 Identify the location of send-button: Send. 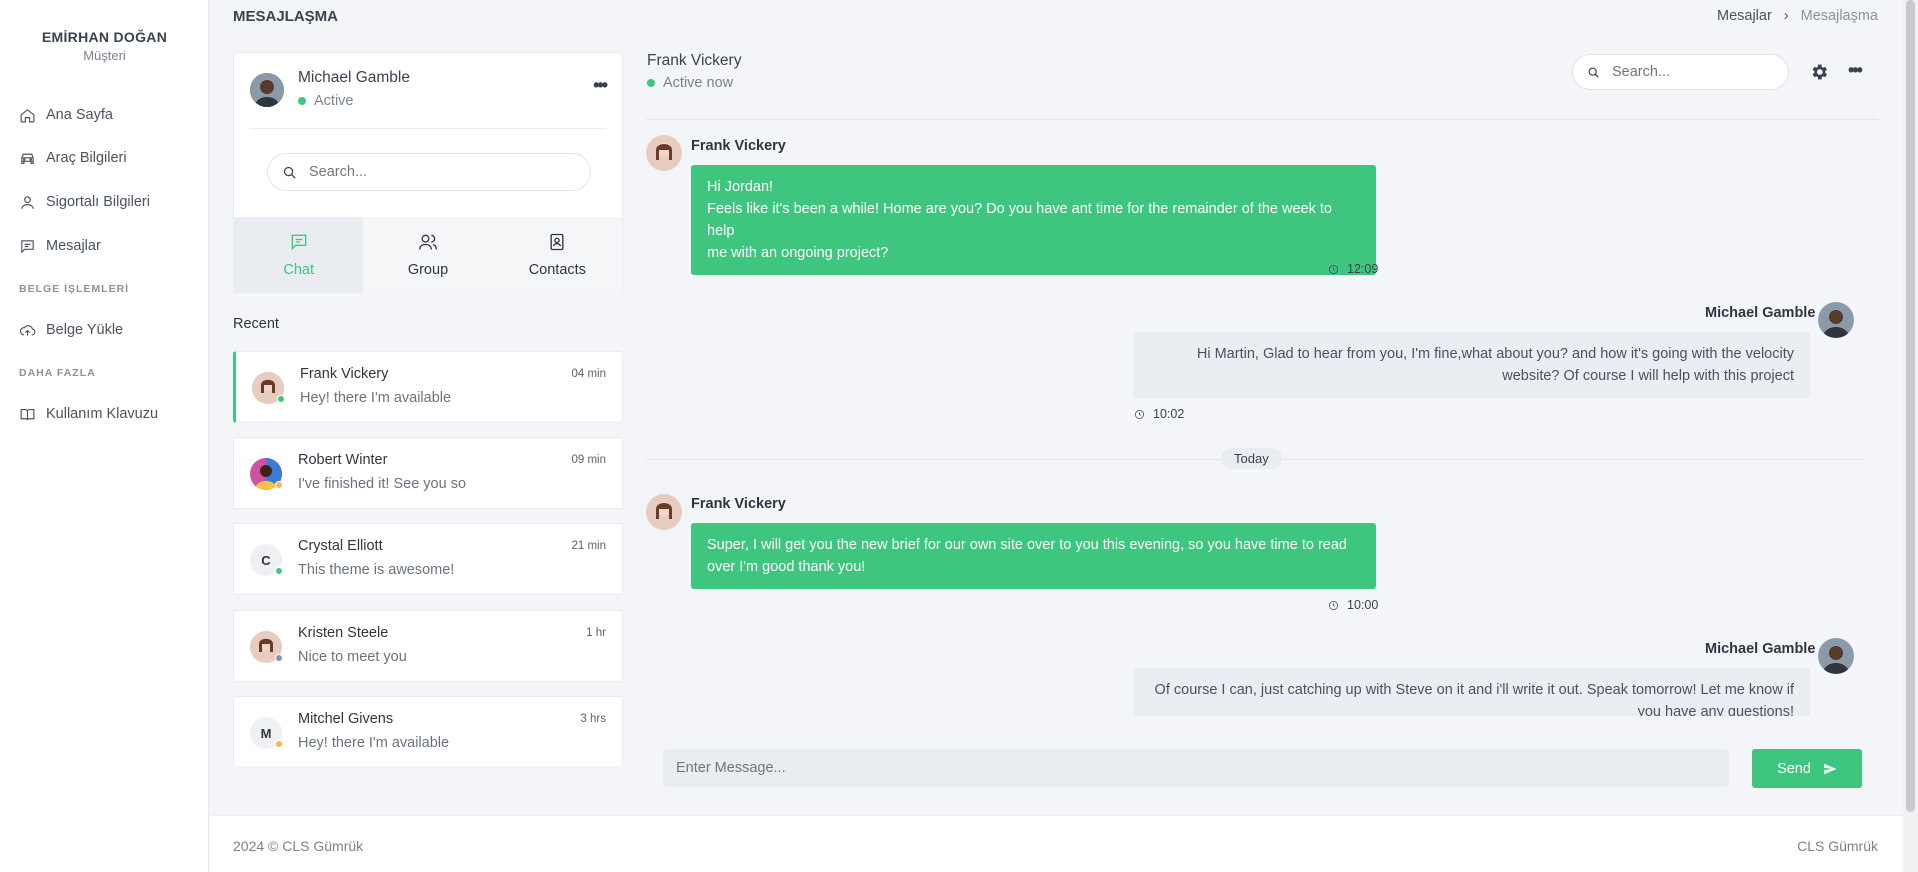
(1807, 768).